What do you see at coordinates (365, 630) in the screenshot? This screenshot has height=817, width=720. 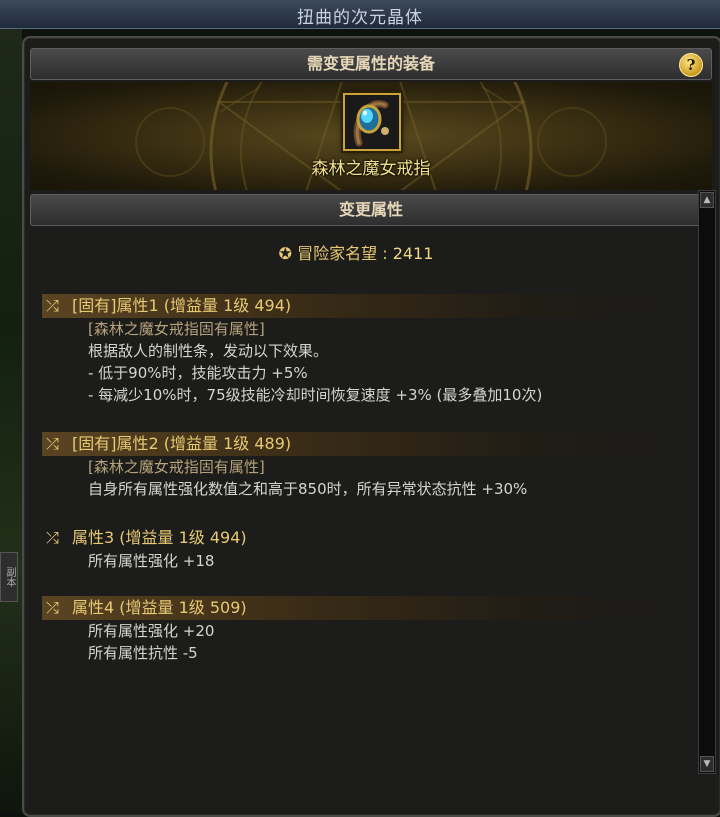 I see `attribute-block-4: ⤮ 属性4 (增益量 1级 509) 所有属性强化 +20 所有属性抗性 -5` at bounding box center [365, 630].